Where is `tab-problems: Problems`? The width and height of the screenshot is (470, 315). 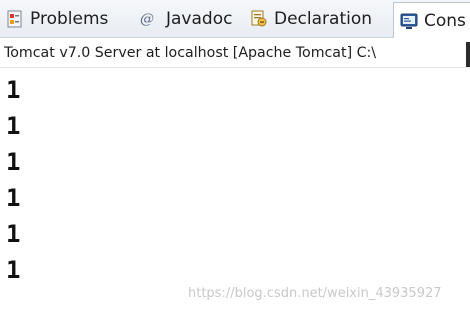 tab-problems: Problems is located at coordinates (57, 19).